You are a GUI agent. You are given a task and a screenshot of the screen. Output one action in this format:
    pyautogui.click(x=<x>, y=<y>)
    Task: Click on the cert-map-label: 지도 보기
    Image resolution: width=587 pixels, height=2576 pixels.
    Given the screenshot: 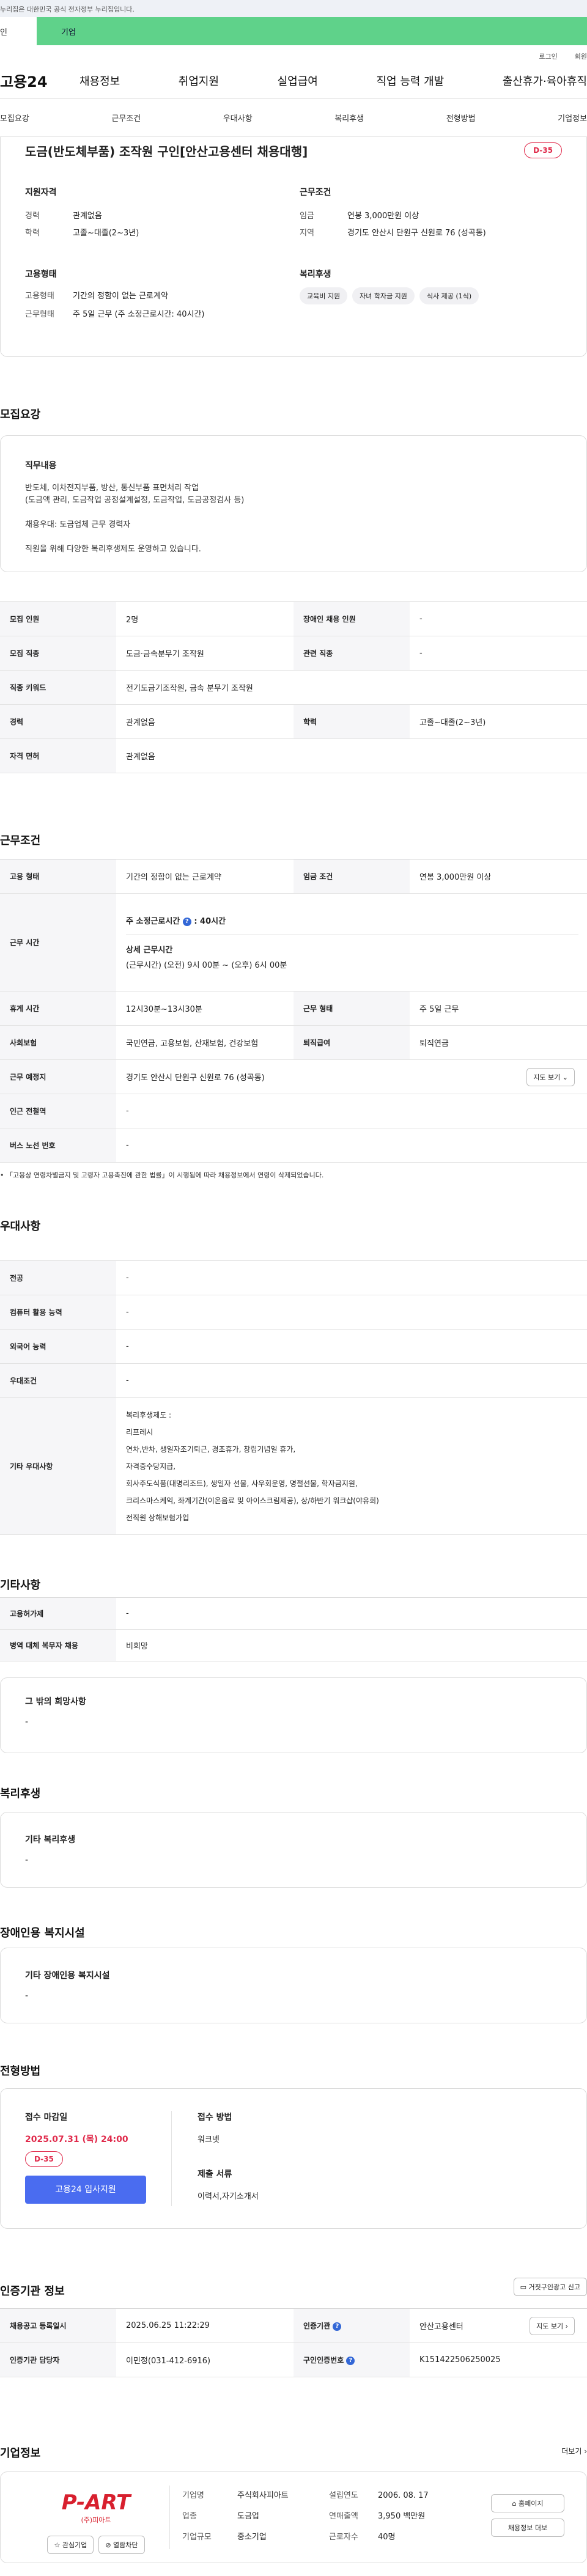 What is the action you would take?
    pyautogui.click(x=550, y=2326)
    